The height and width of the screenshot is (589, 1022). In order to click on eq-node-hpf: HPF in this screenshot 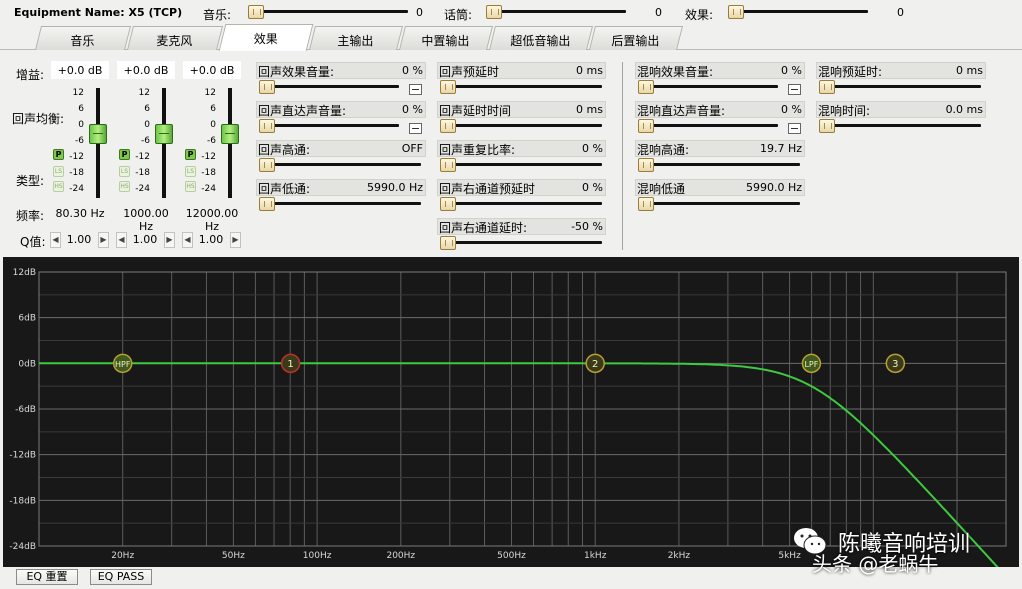, I will do `click(122, 363)`.